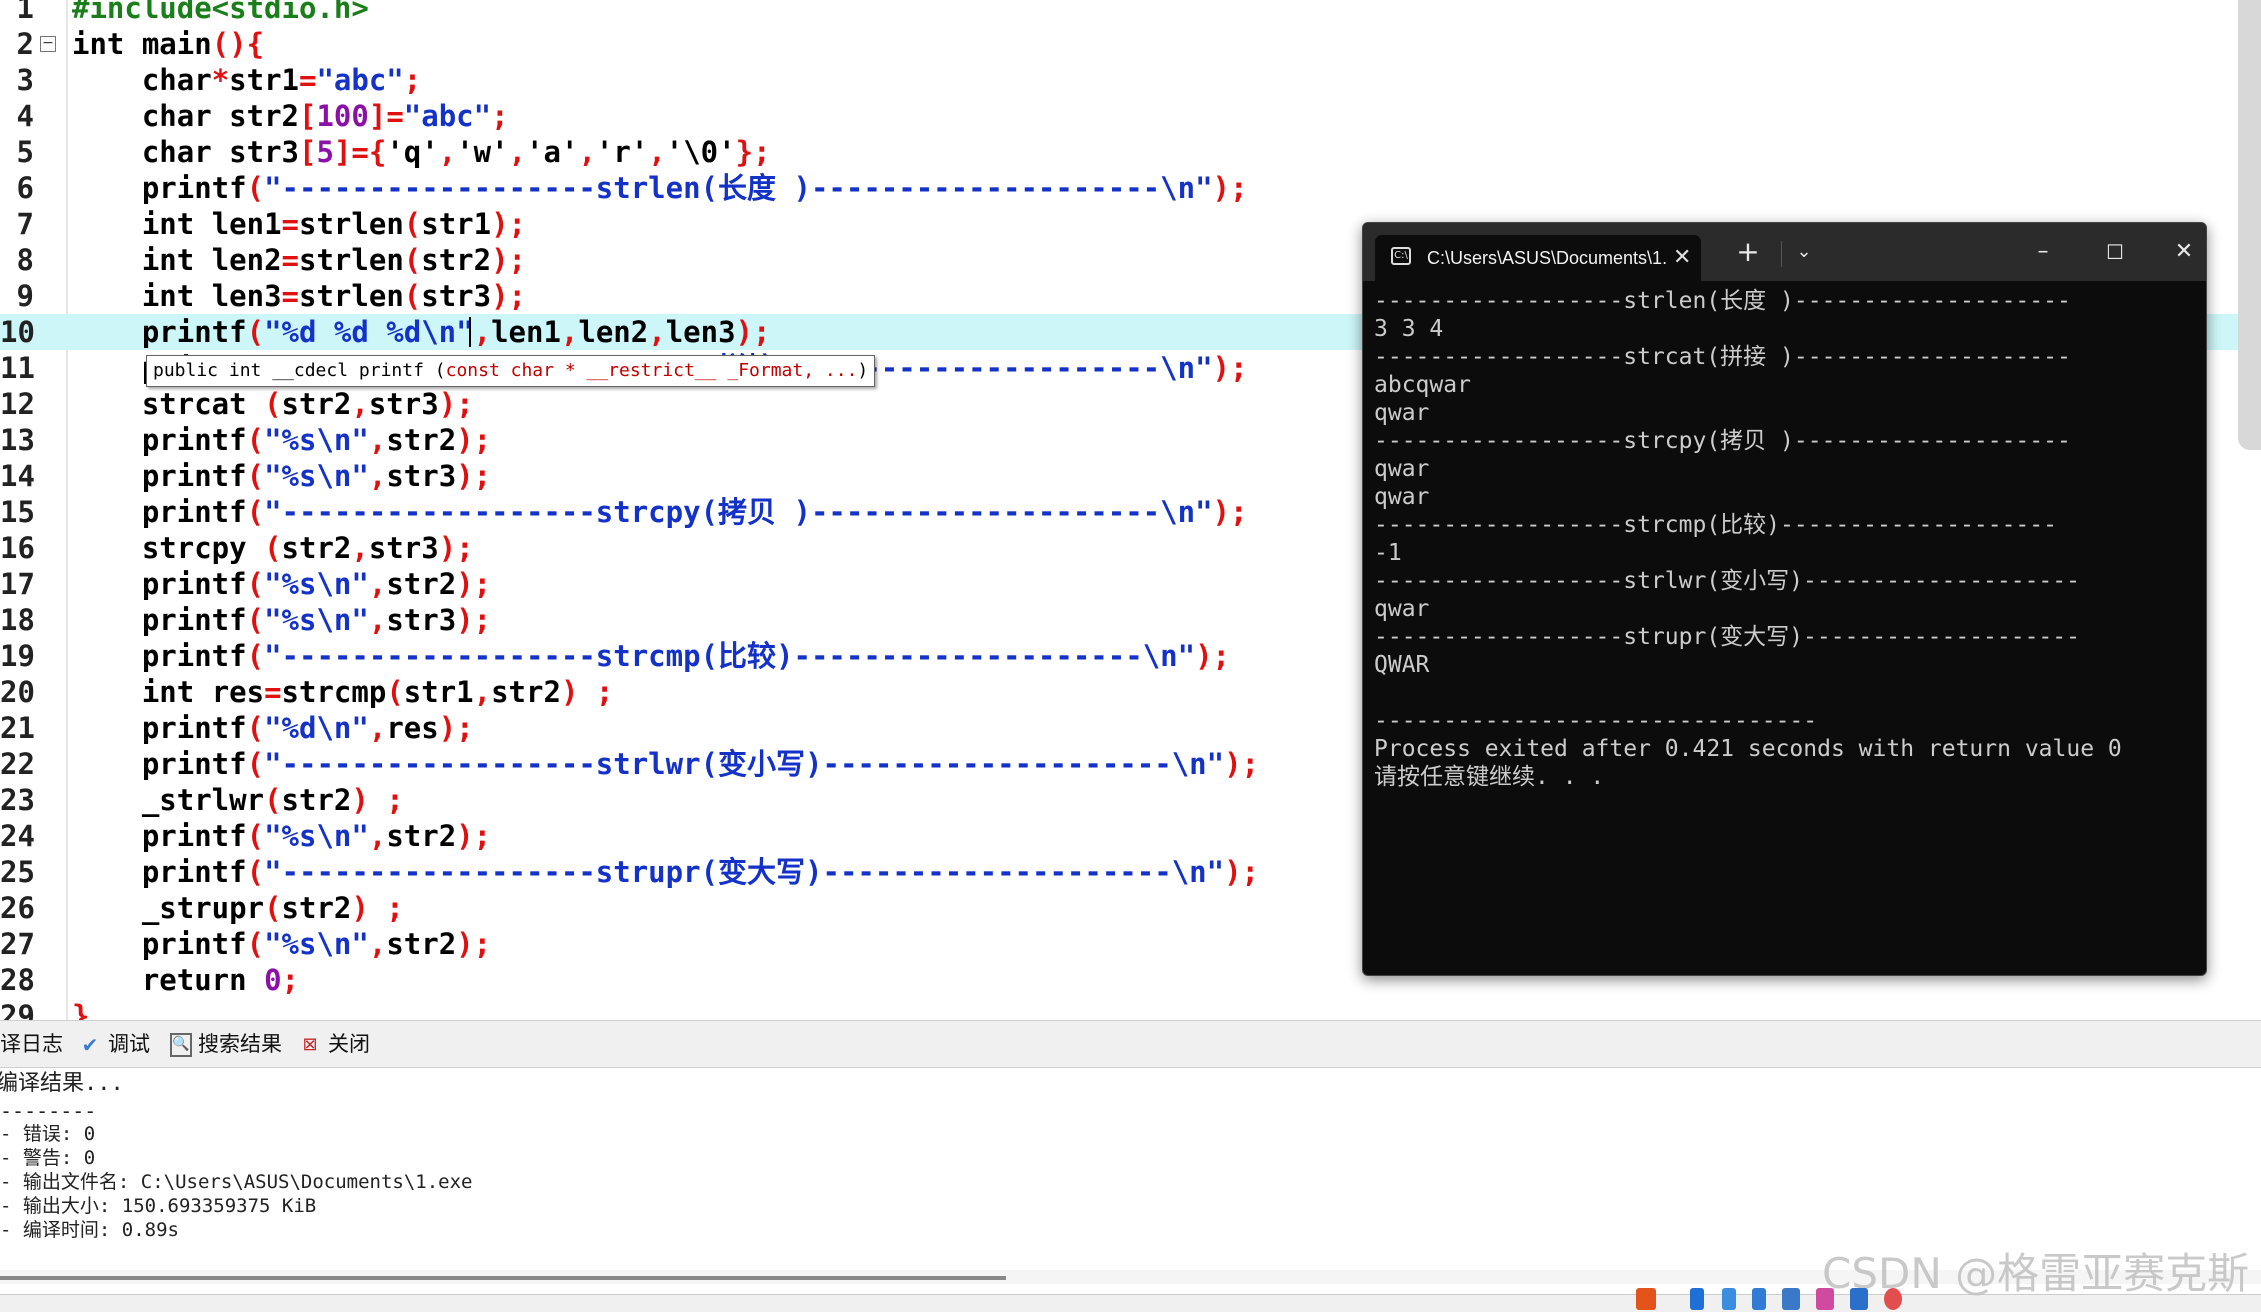 The height and width of the screenshot is (1312, 2261). I want to click on code-line: 4 char str2[100]="abc";, so click(1130, 116).